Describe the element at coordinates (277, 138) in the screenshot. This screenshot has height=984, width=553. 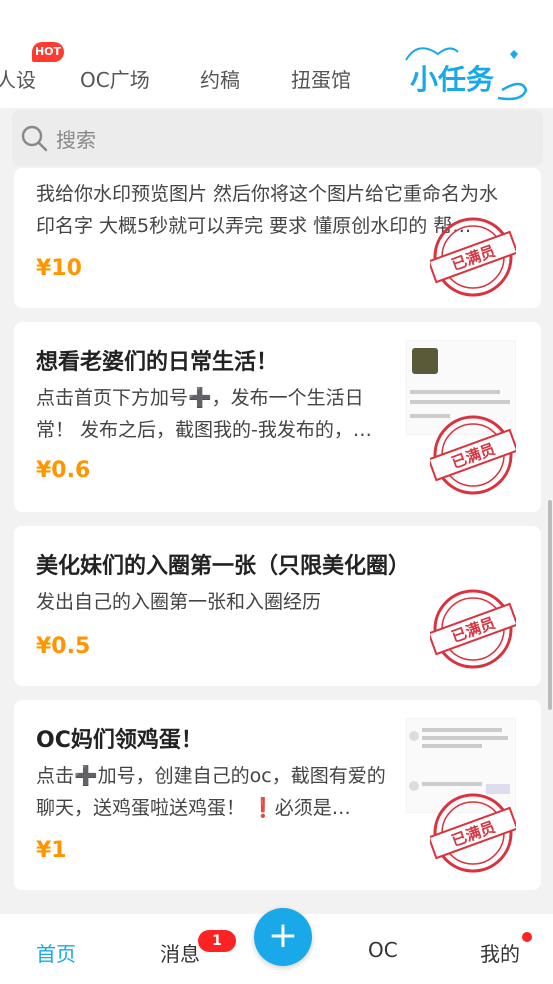
I see `search-input: 搜索` at that location.